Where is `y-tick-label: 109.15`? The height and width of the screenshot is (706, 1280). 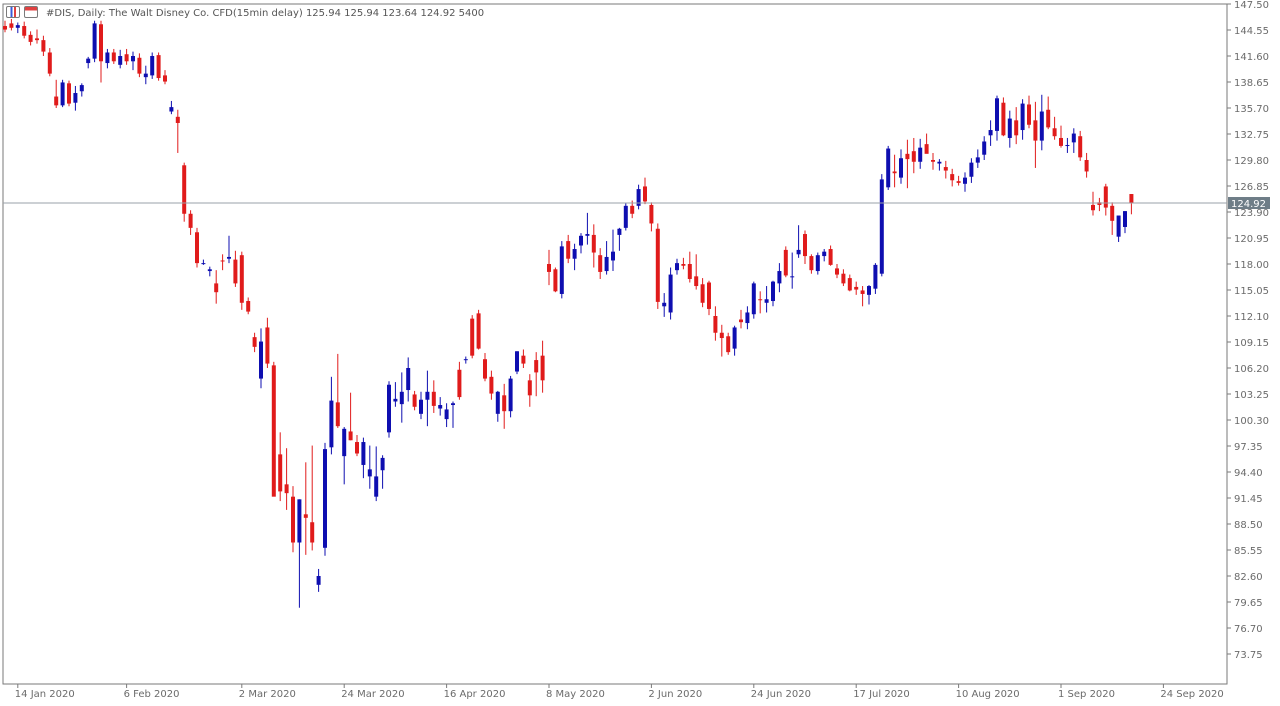
y-tick-label: 109.15 is located at coordinates (1251, 343).